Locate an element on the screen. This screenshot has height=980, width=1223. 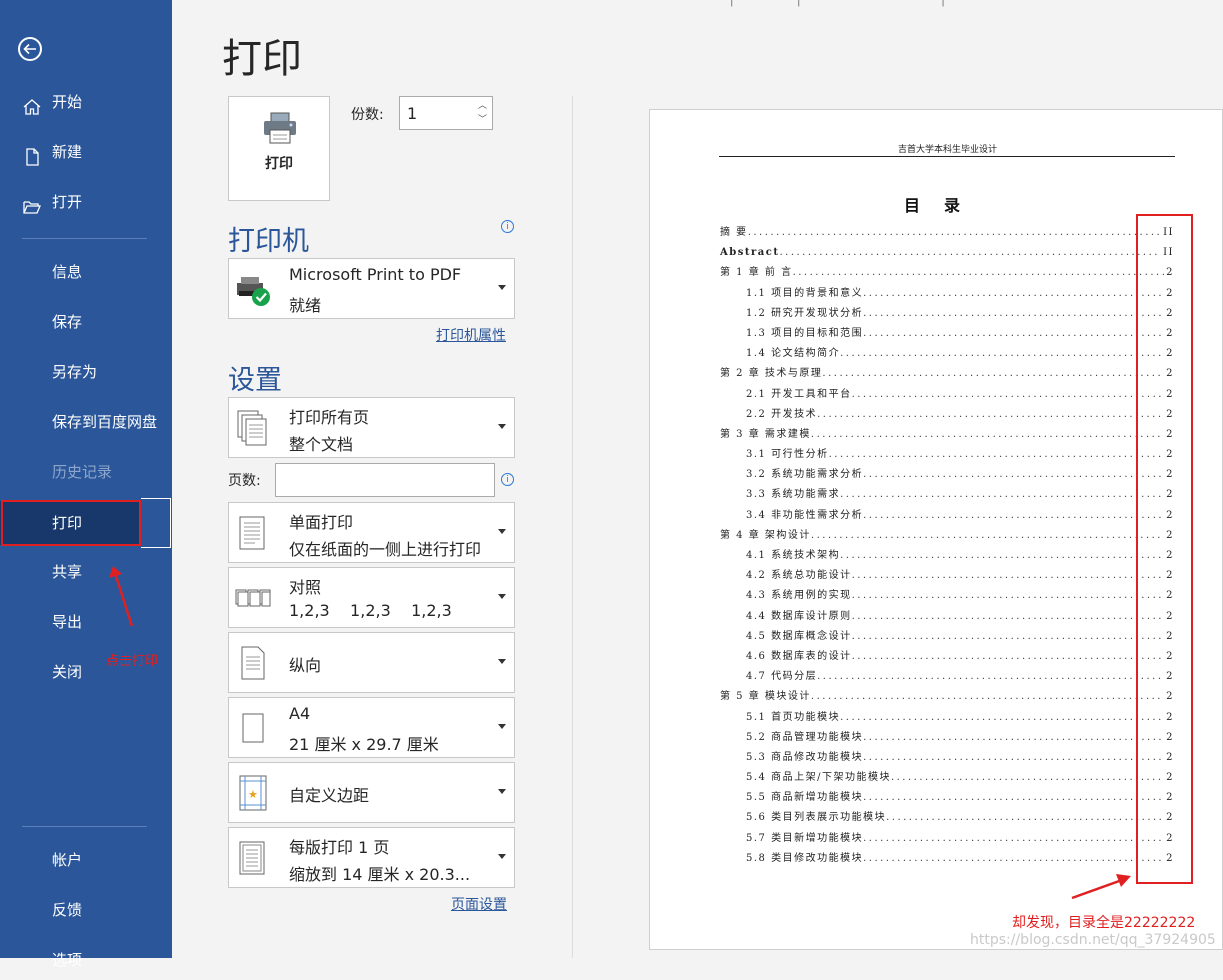
new-document-icon is located at coordinates (32, 154).